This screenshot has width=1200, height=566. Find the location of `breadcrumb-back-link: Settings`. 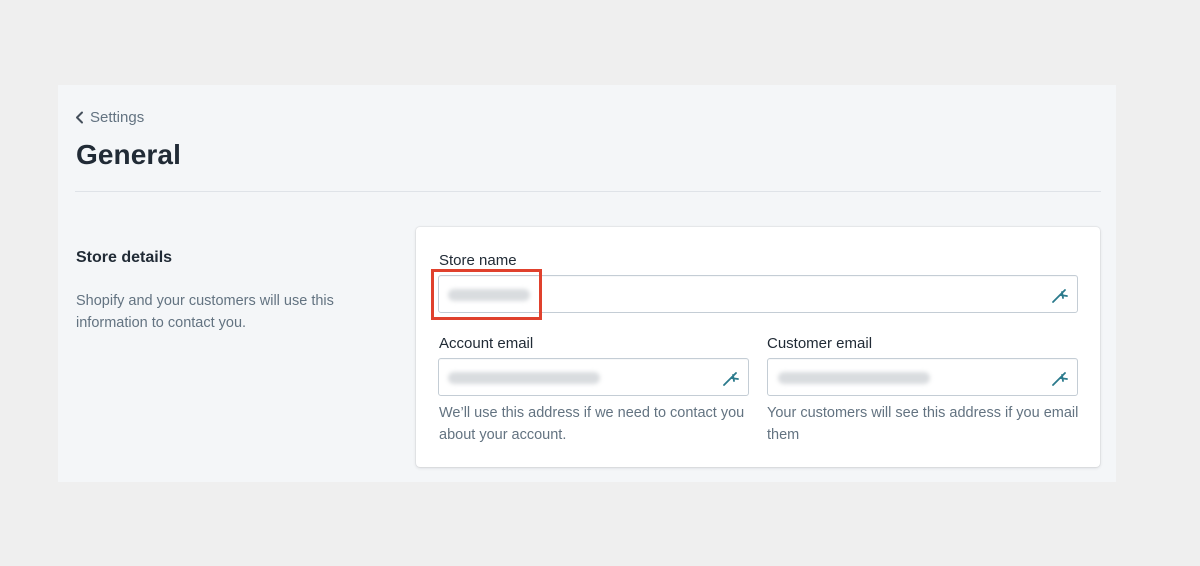

breadcrumb-back-link: Settings is located at coordinates (109, 117).